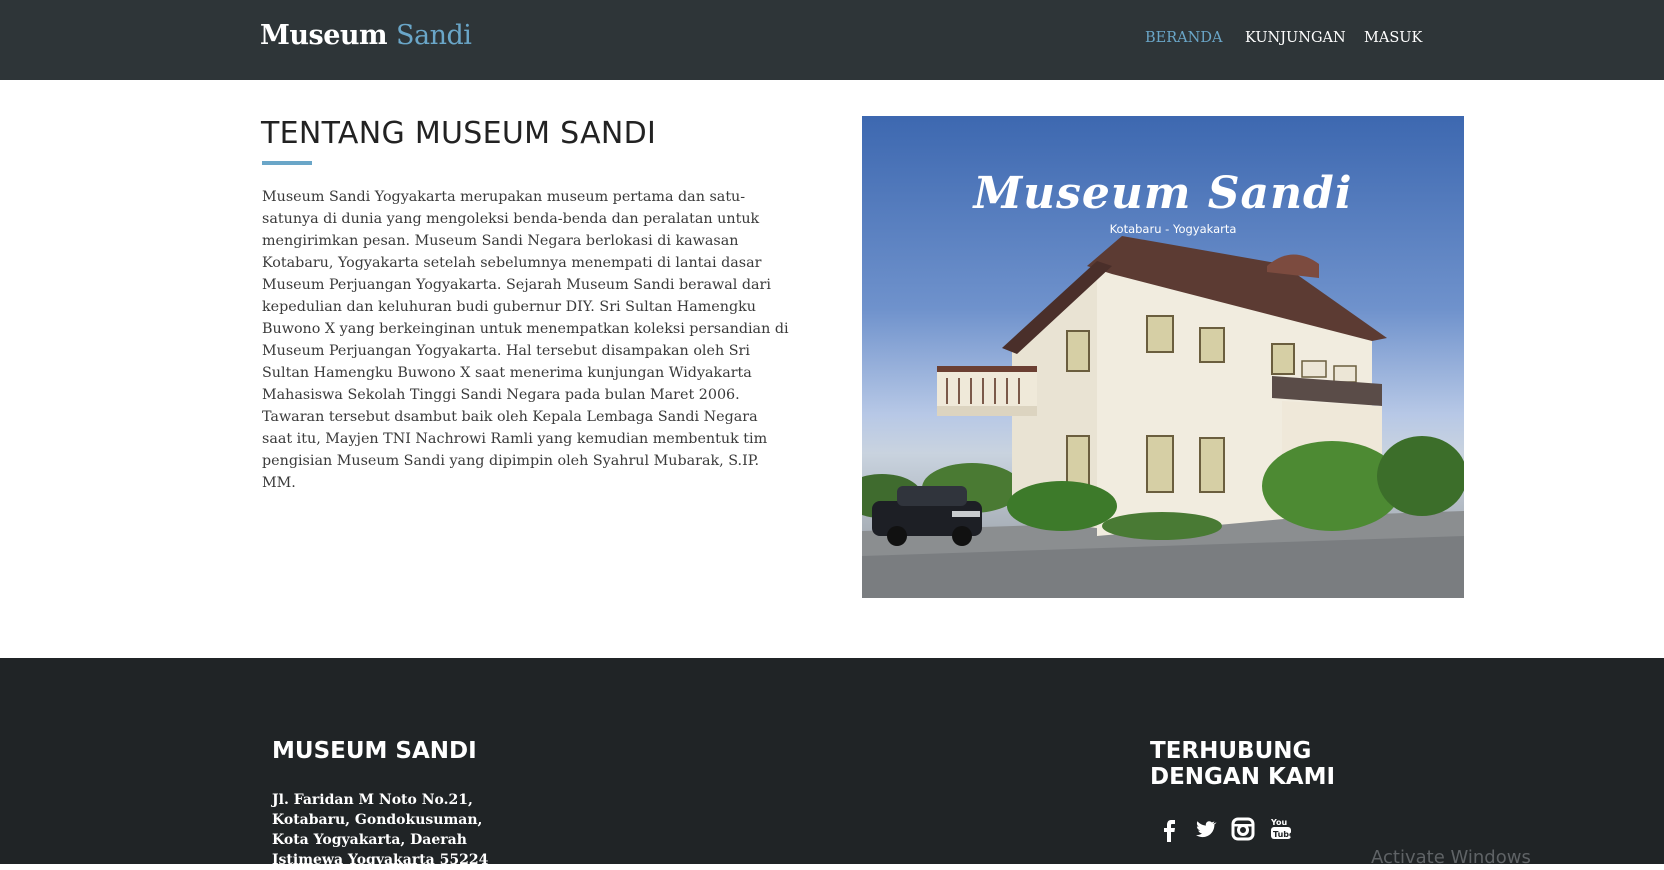  I want to click on activate-windows-watermark: Activate Windows, so click(1451, 857).